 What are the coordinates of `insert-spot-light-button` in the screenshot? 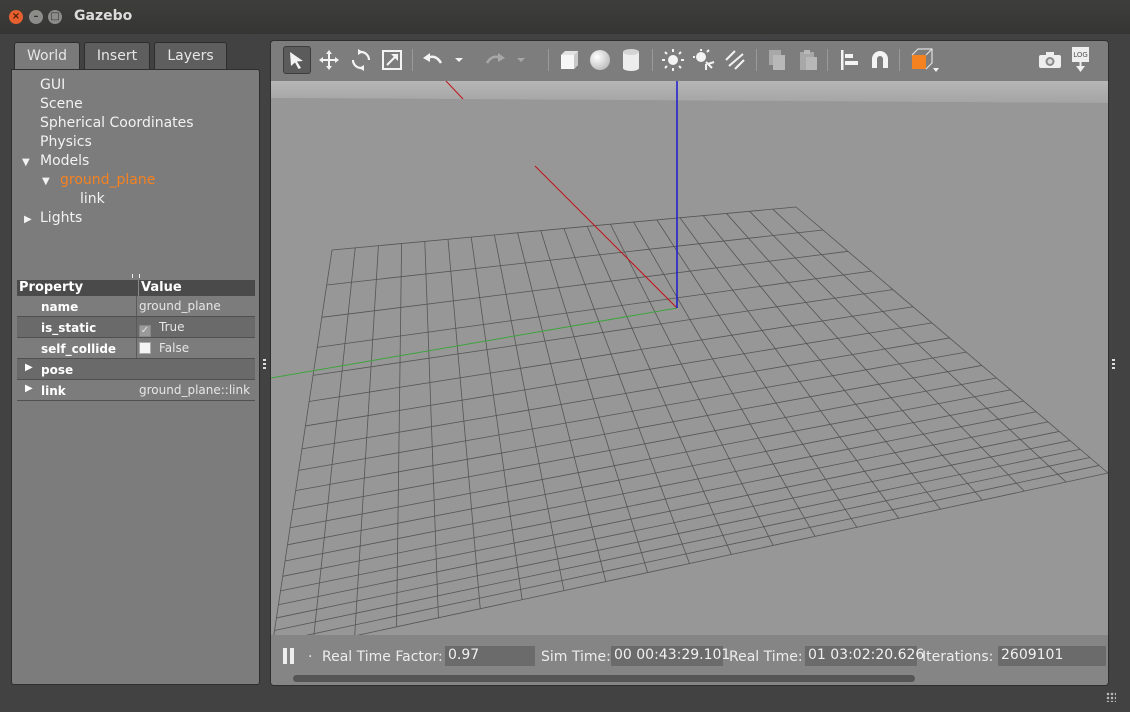 It's located at (704, 60).